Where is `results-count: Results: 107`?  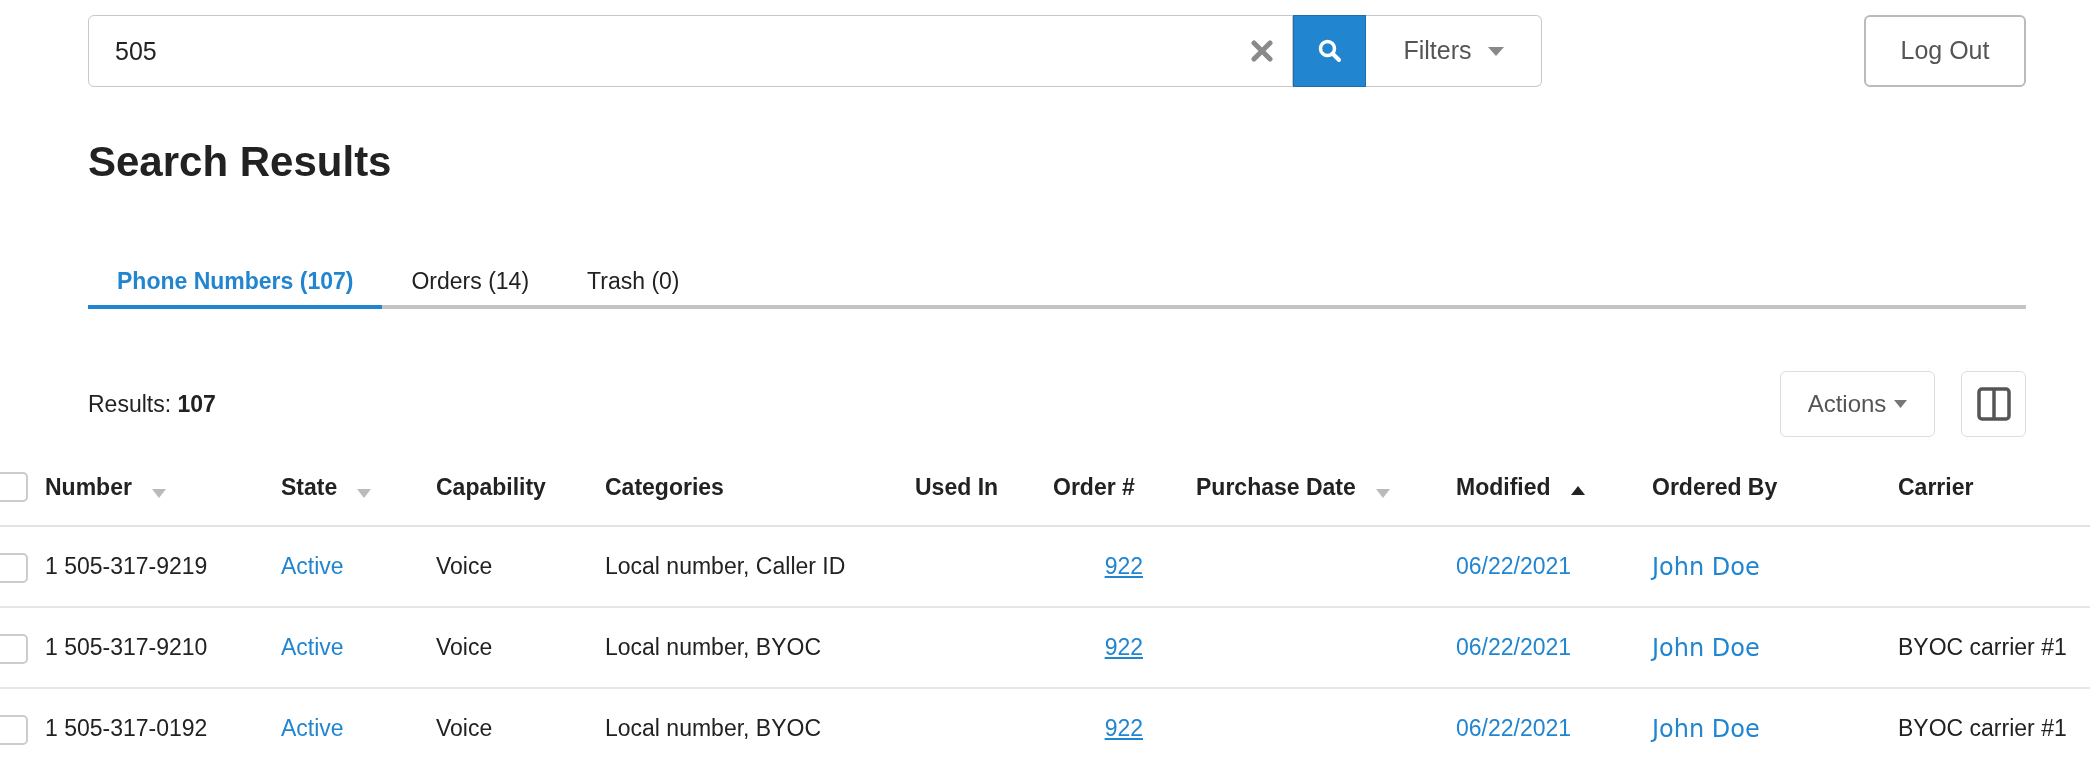 results-count: Results: 107 is located at coordinates (152, 404).